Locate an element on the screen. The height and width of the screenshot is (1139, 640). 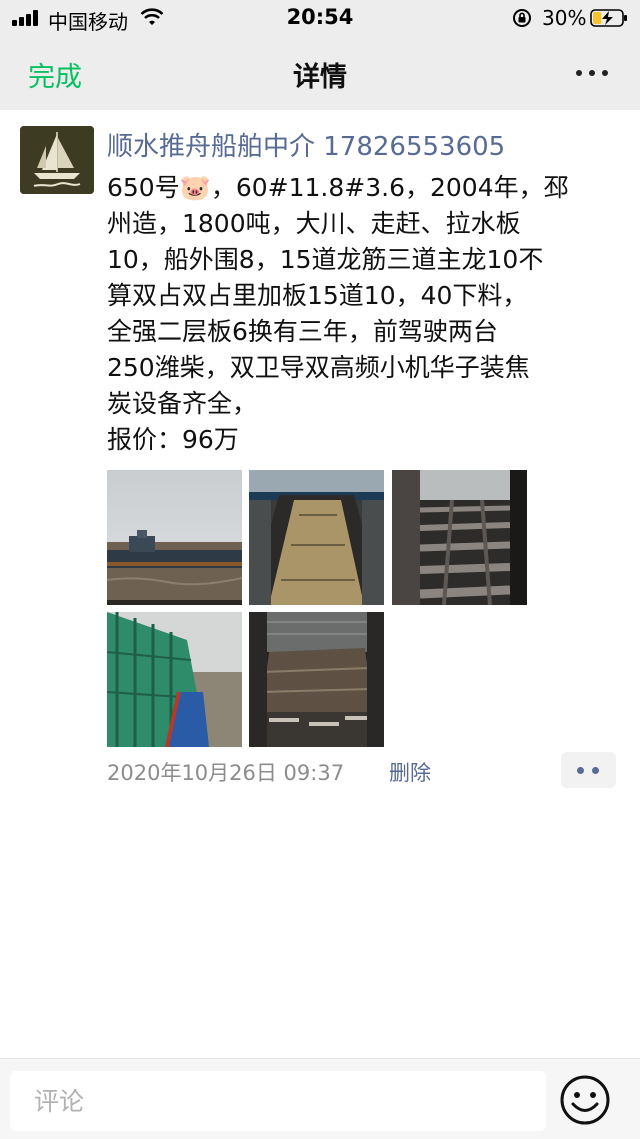
battery-percent: 30% is located at coordinates (564, 18).